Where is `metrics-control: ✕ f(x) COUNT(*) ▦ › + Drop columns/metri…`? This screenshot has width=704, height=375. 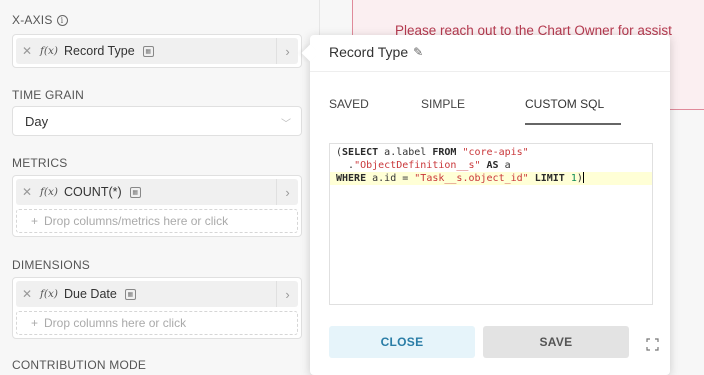 metrics-control: ✕ f(x) COUNT(*) ▦ › + Drop columns/metri… is located at coordinates (157, 206).